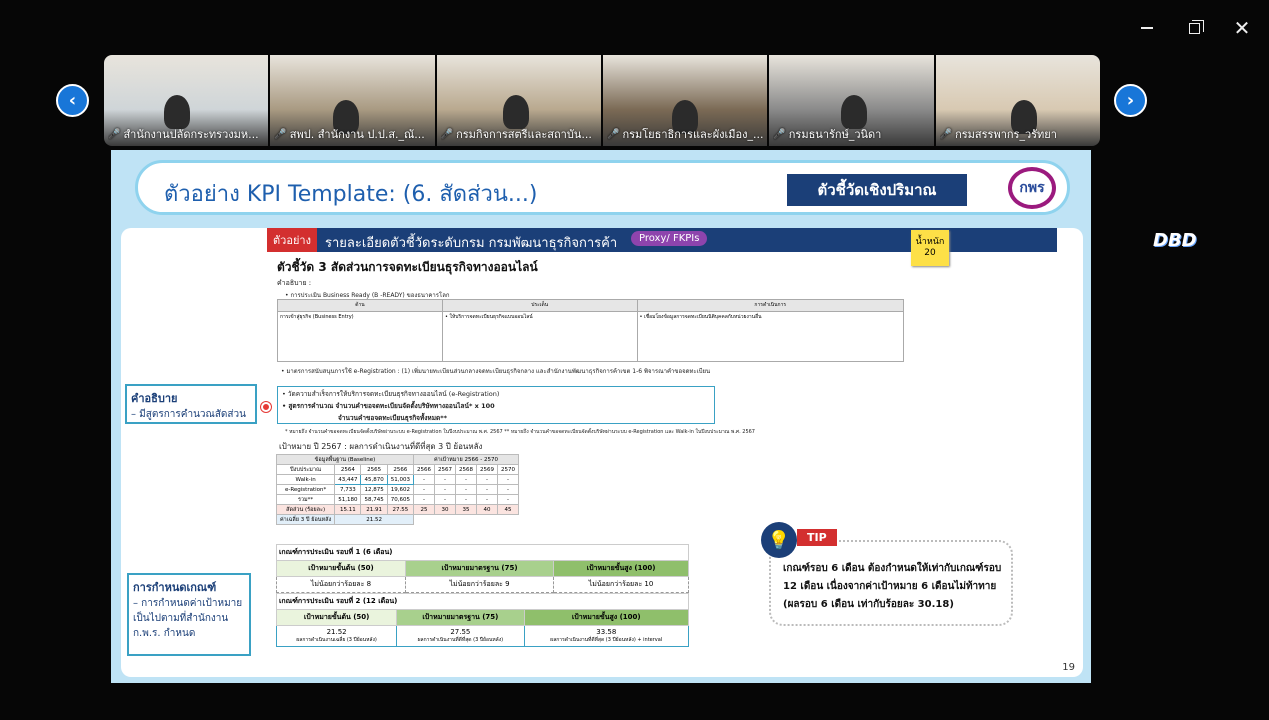 The height and width of the screenshot is (720, 1269). What do you see at coordinates (486, 509) in the screenshot?
I see `td: 40` at bounding box center [486, 509].